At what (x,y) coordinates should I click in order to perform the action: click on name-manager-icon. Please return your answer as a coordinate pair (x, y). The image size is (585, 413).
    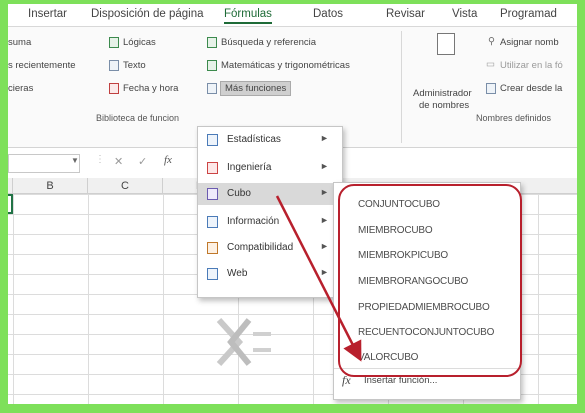
    Looking at the image, I should click on (446, 44).